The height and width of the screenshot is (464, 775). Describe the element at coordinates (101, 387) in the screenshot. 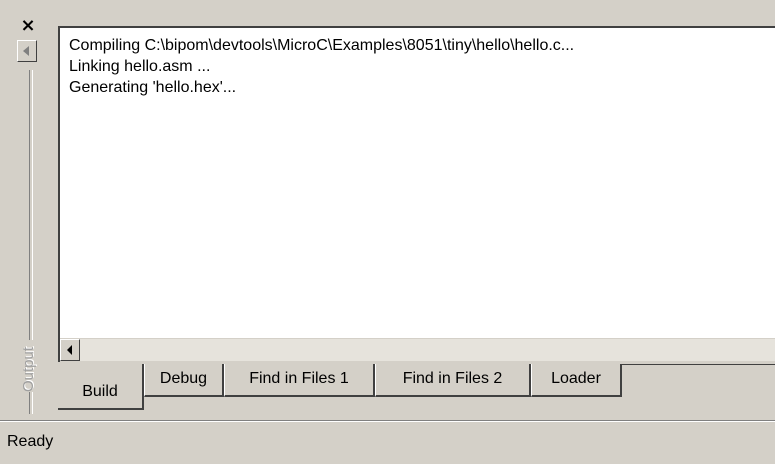

I see `tab-build: Build` at that location.